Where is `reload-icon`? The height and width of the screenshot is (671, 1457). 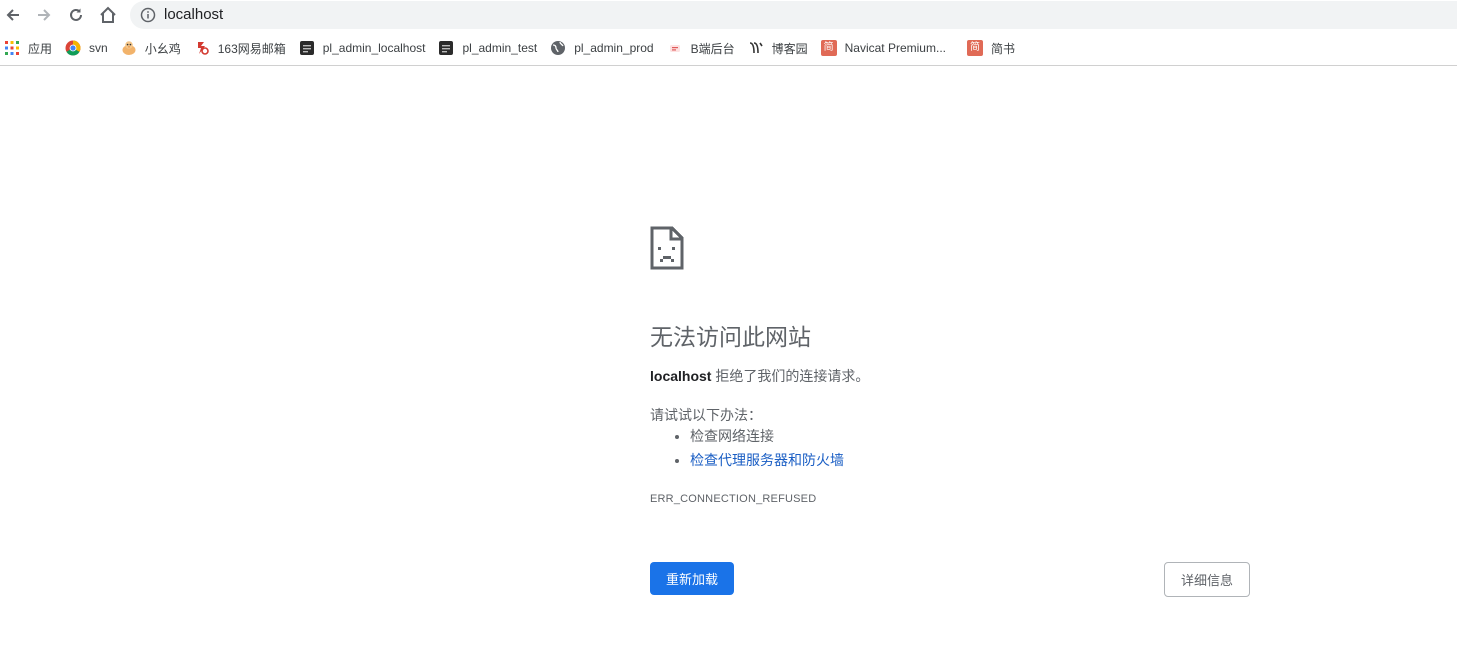
reload-icon is located at coordinates (76, 14).